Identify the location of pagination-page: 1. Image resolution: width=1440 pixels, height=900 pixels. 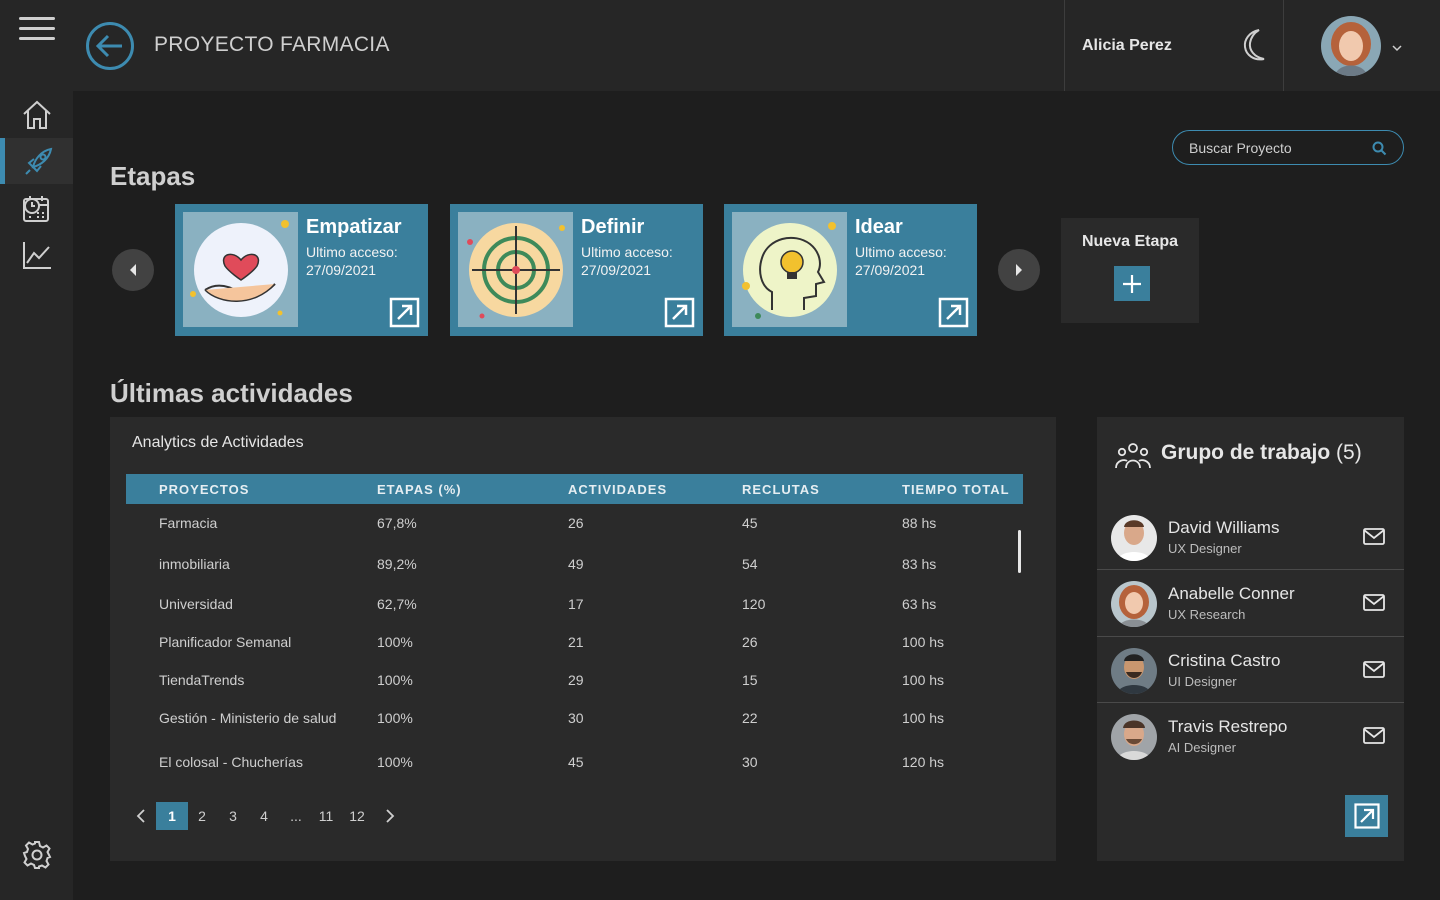
(172, 816).